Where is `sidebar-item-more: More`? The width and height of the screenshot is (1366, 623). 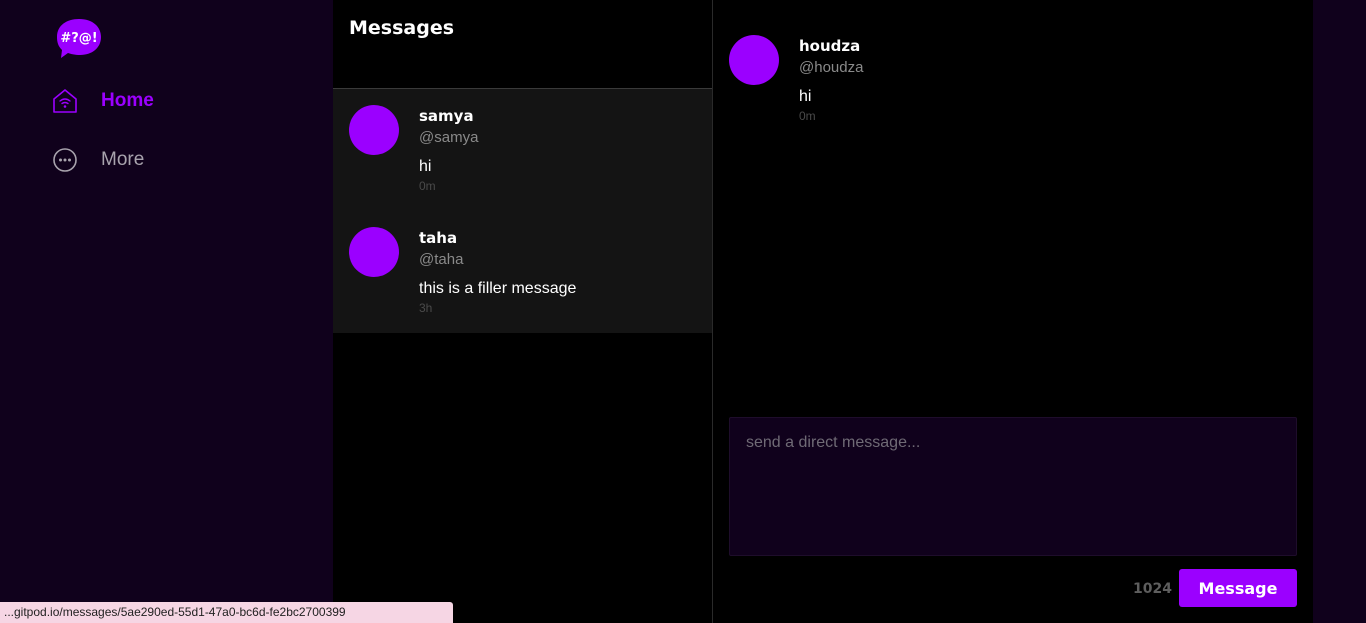
sidebar-item-more: More is located at coordinates (98, 160).